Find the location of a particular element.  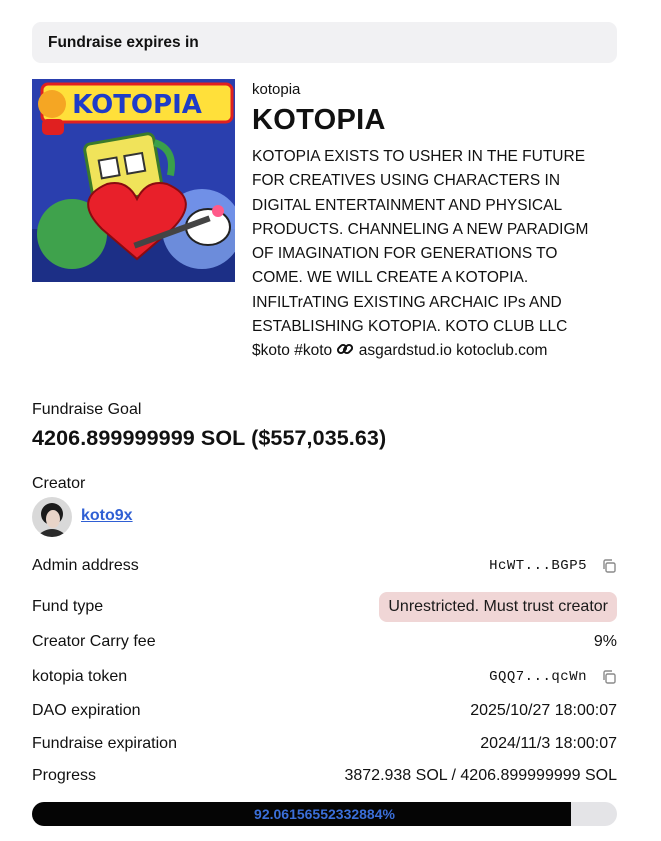

project-cover-image: KOTOPIA is located at coordinates (133, 180).